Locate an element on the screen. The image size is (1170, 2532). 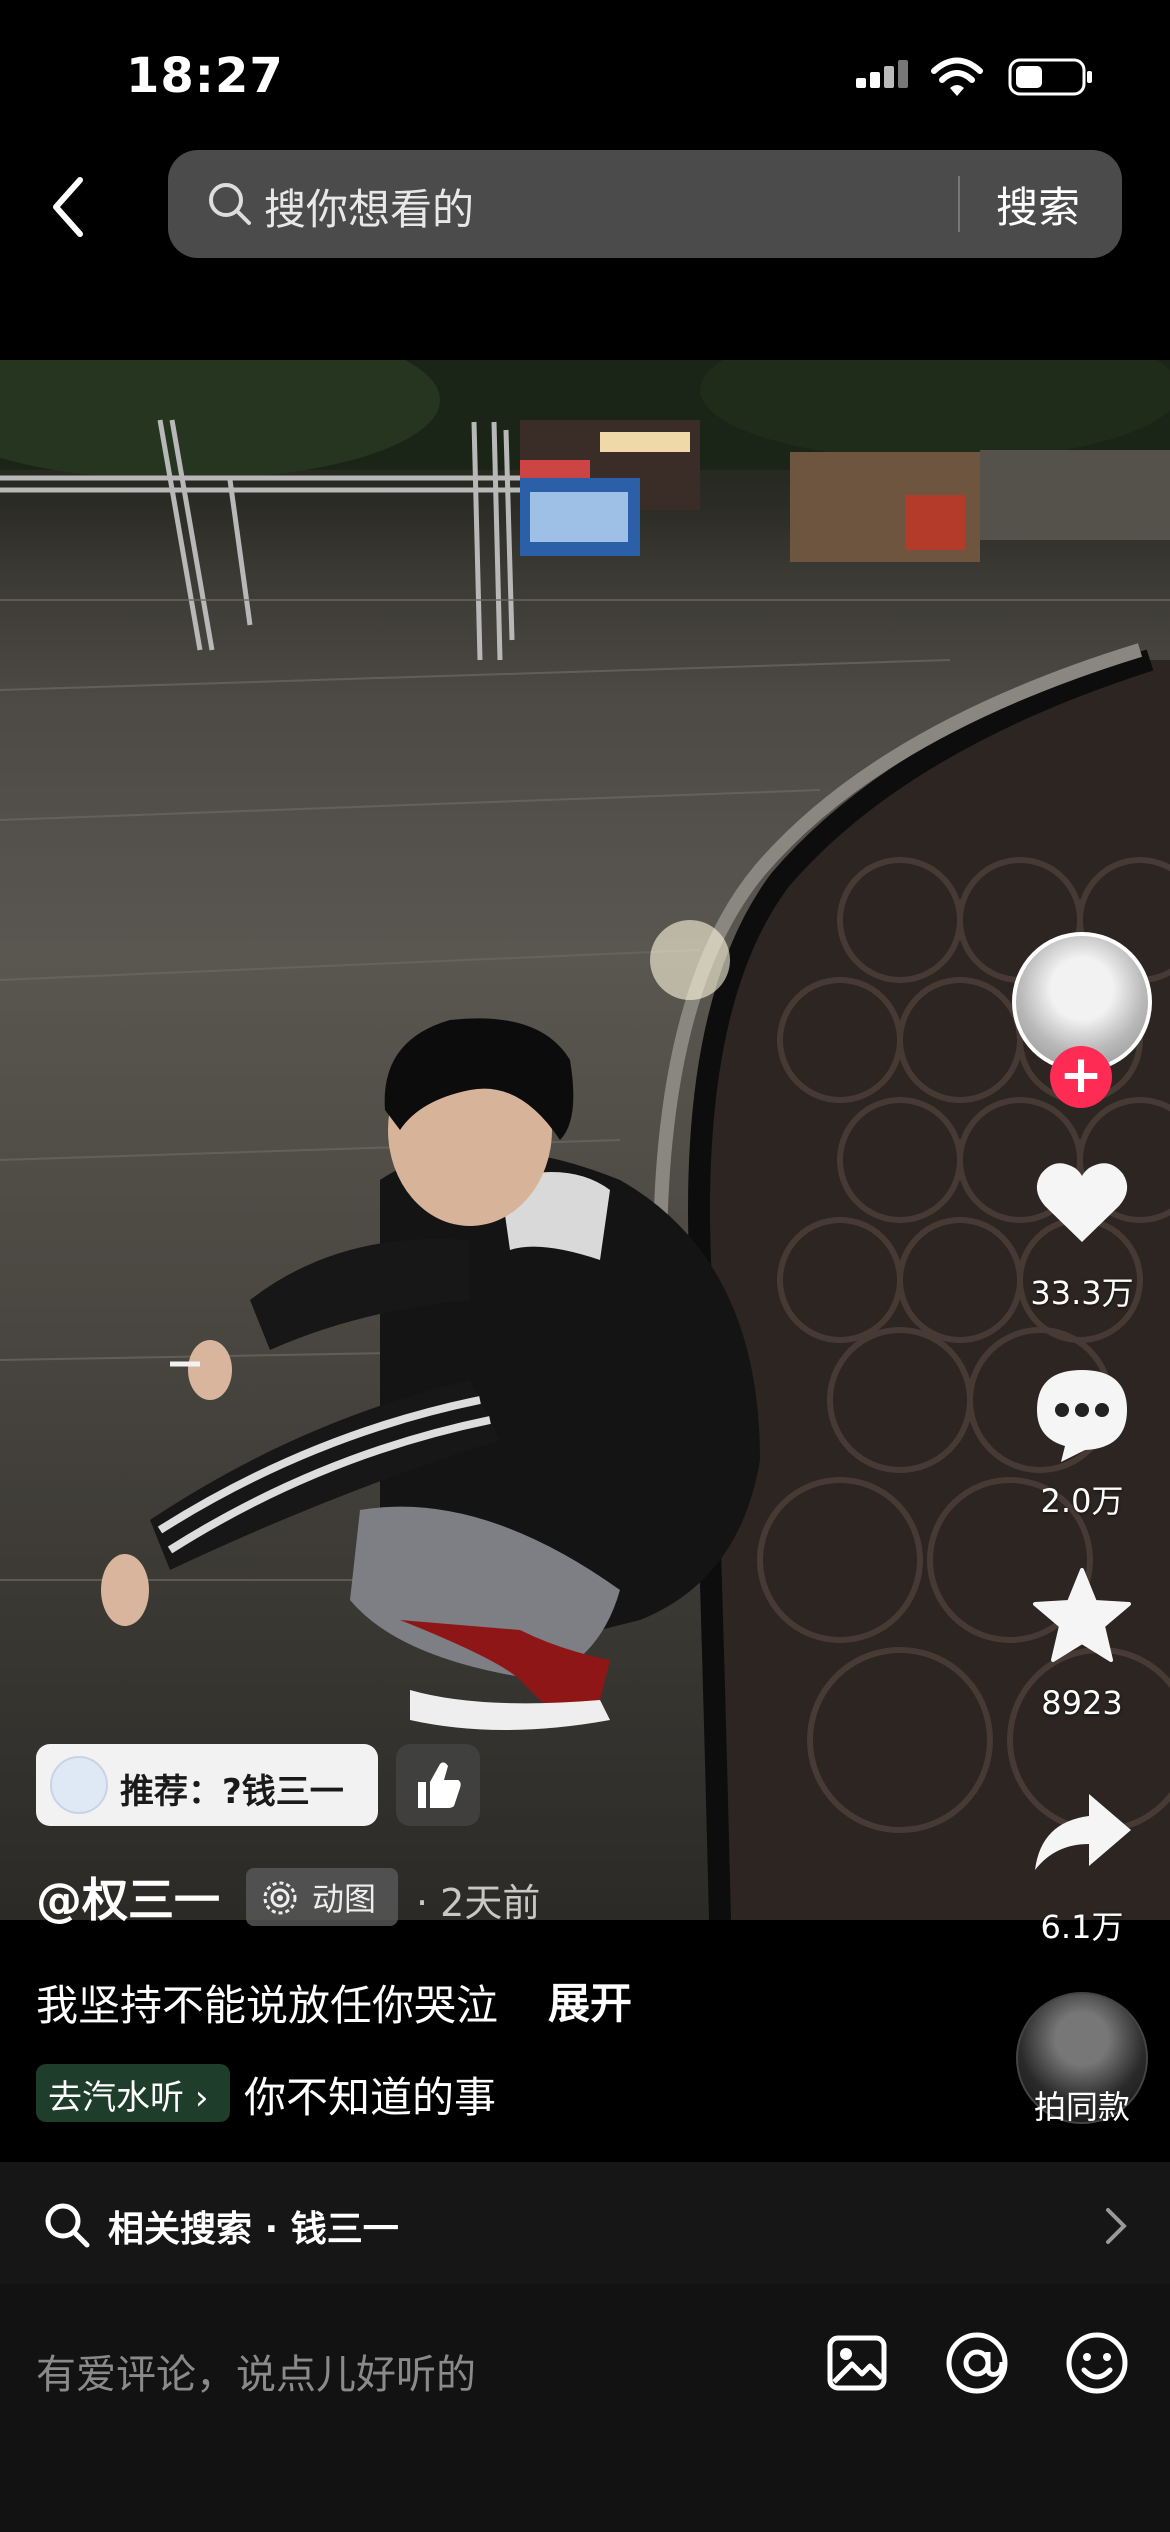
star-icon is located at coordinates (1082, 1617).